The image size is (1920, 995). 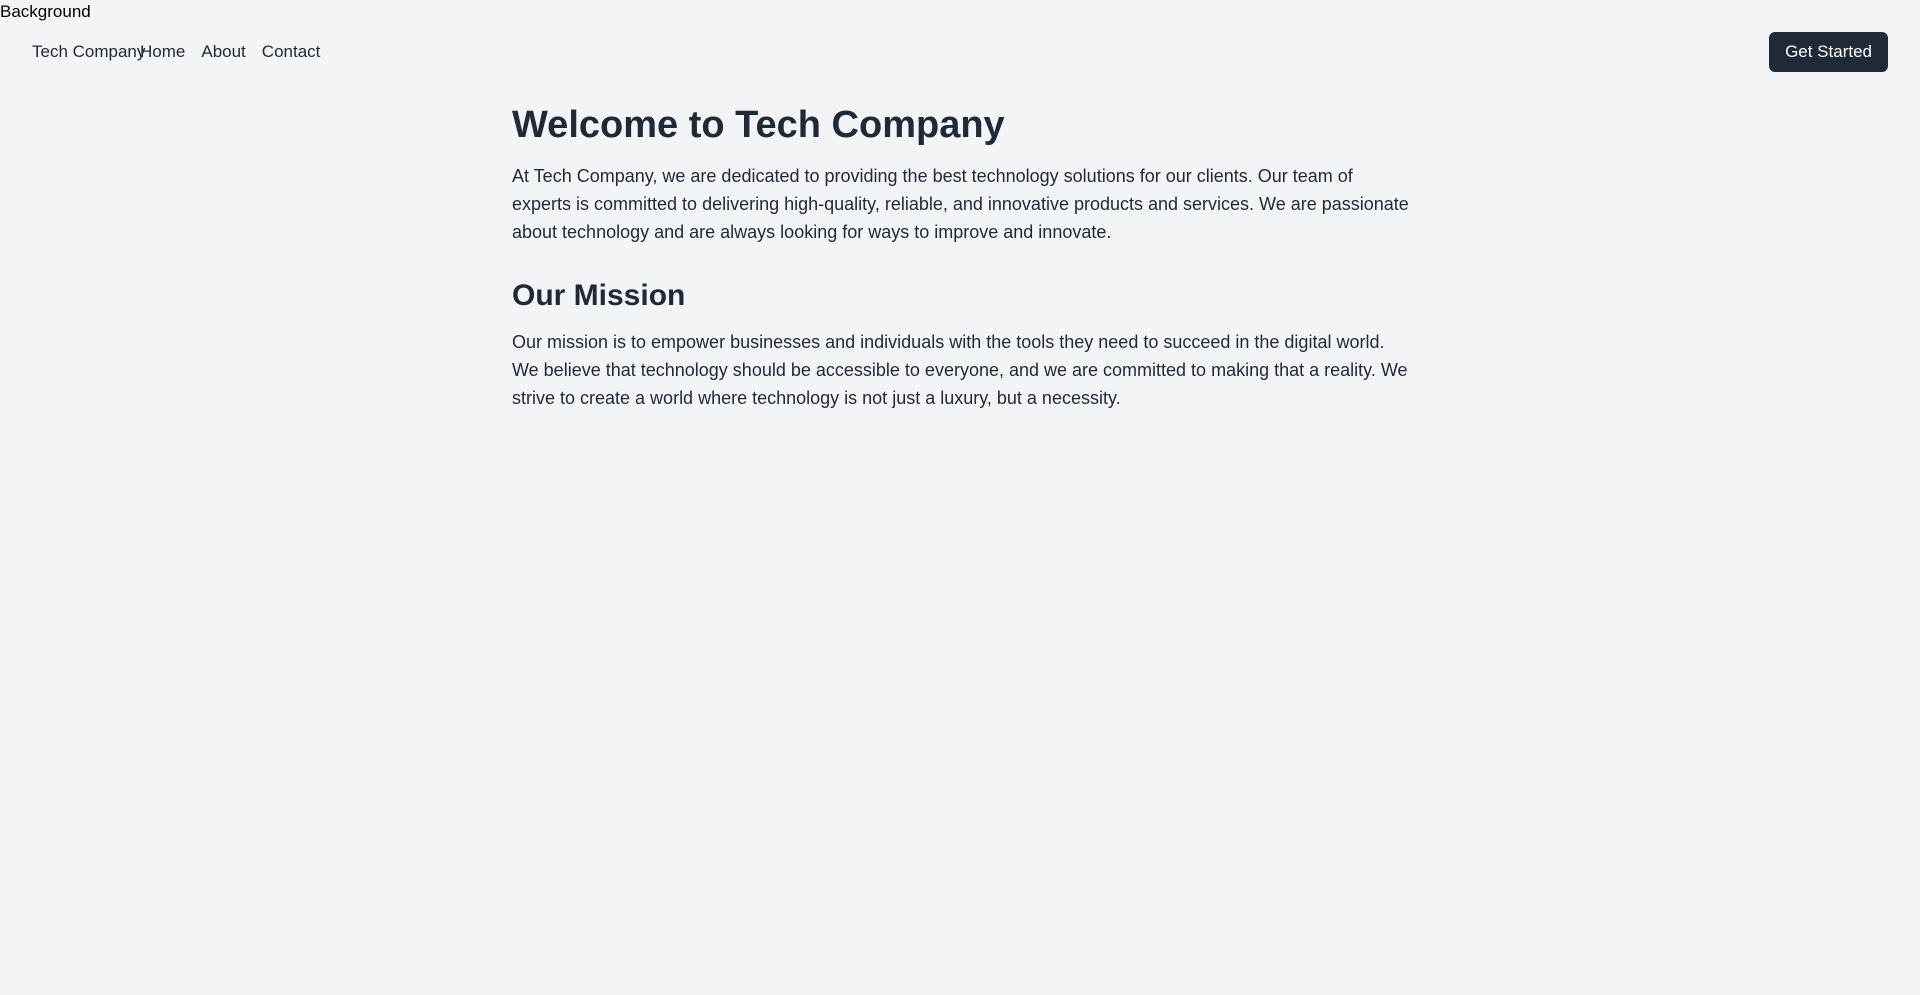 I want to click on nav-link-contact: Contact, so click(x=291, y=52).